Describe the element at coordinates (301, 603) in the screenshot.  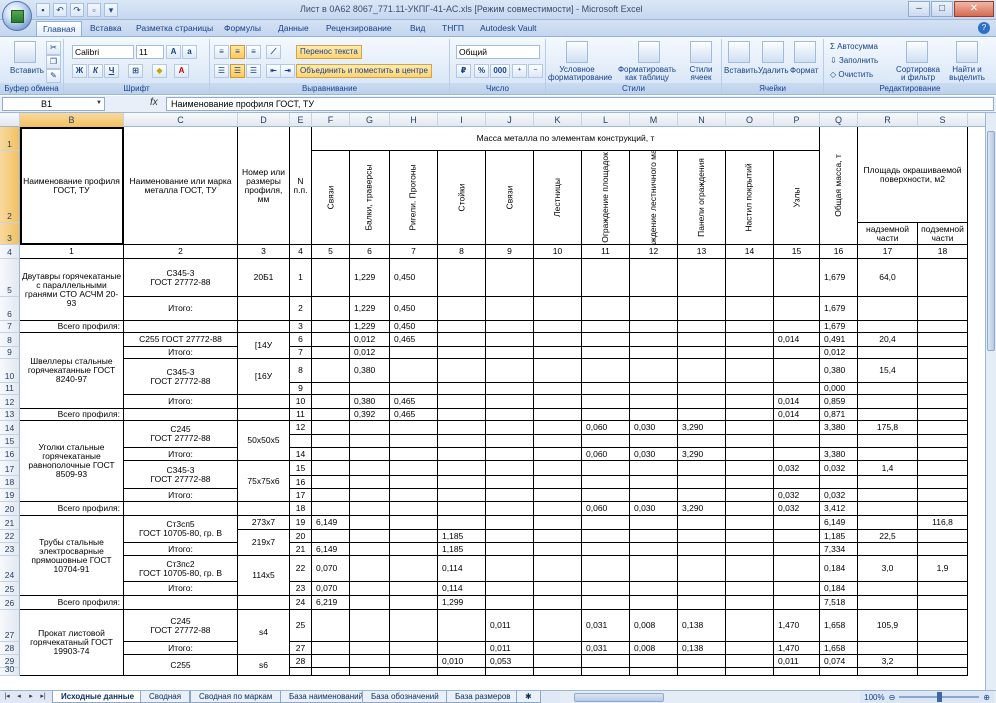
I see `cell-e26: 24` at that location.